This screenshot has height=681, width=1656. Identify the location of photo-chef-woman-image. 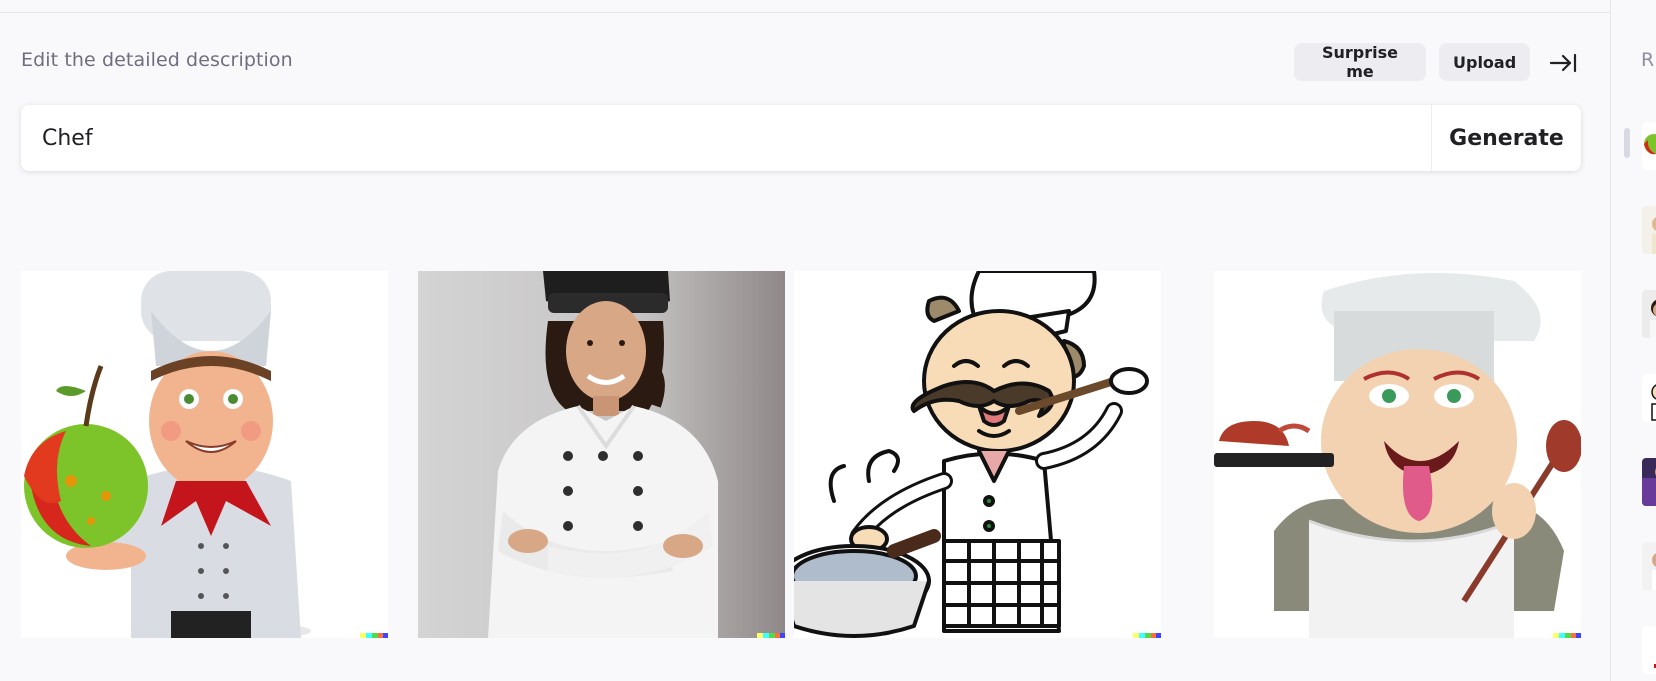
(601, 454).